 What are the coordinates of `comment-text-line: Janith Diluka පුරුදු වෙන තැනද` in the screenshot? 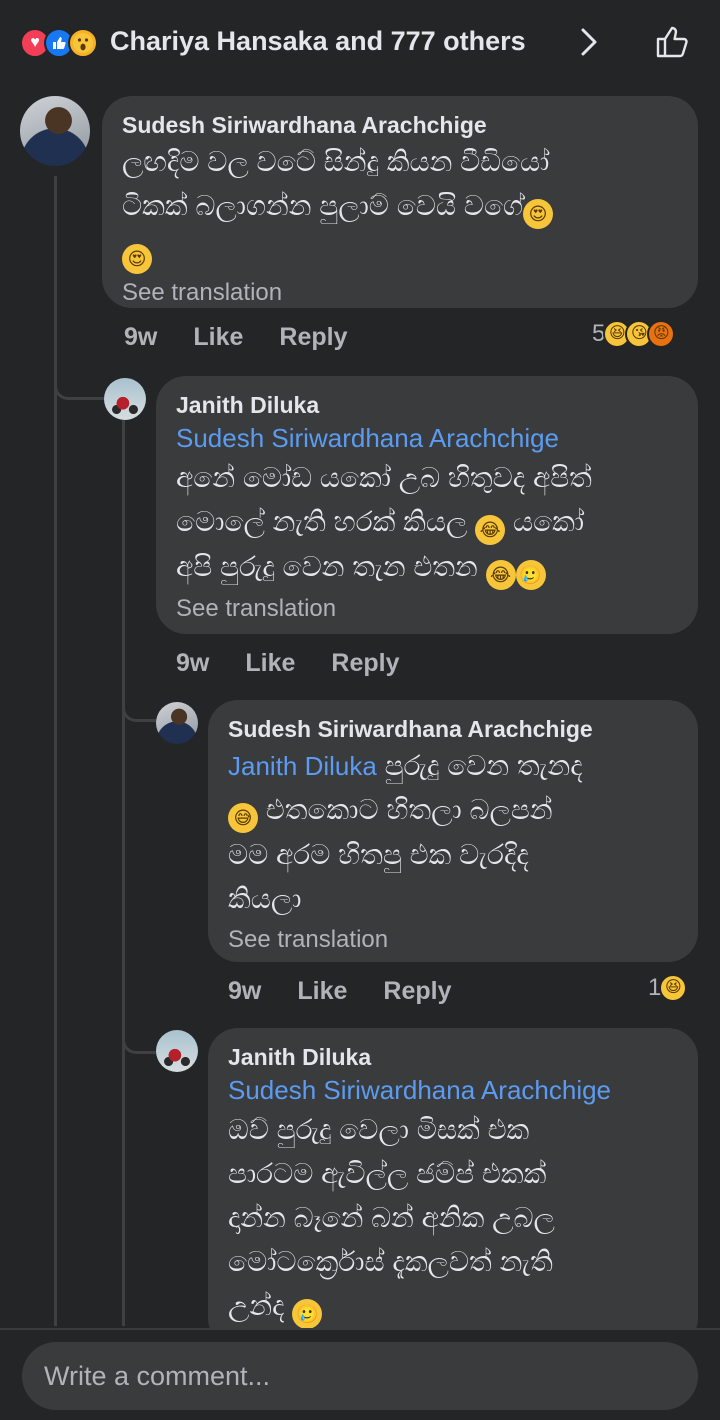 It's located at (453, 766).